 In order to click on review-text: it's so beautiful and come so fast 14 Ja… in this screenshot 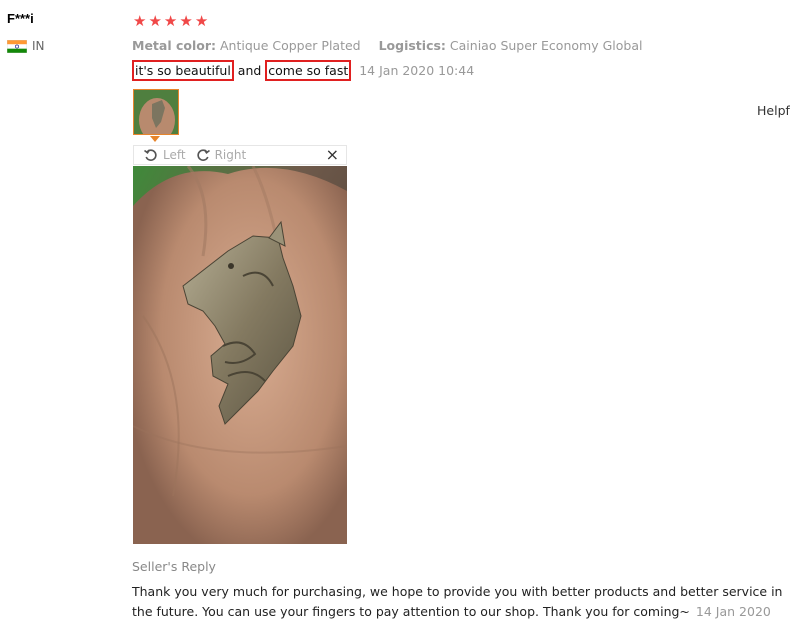, I will do `click(303, 70)`.